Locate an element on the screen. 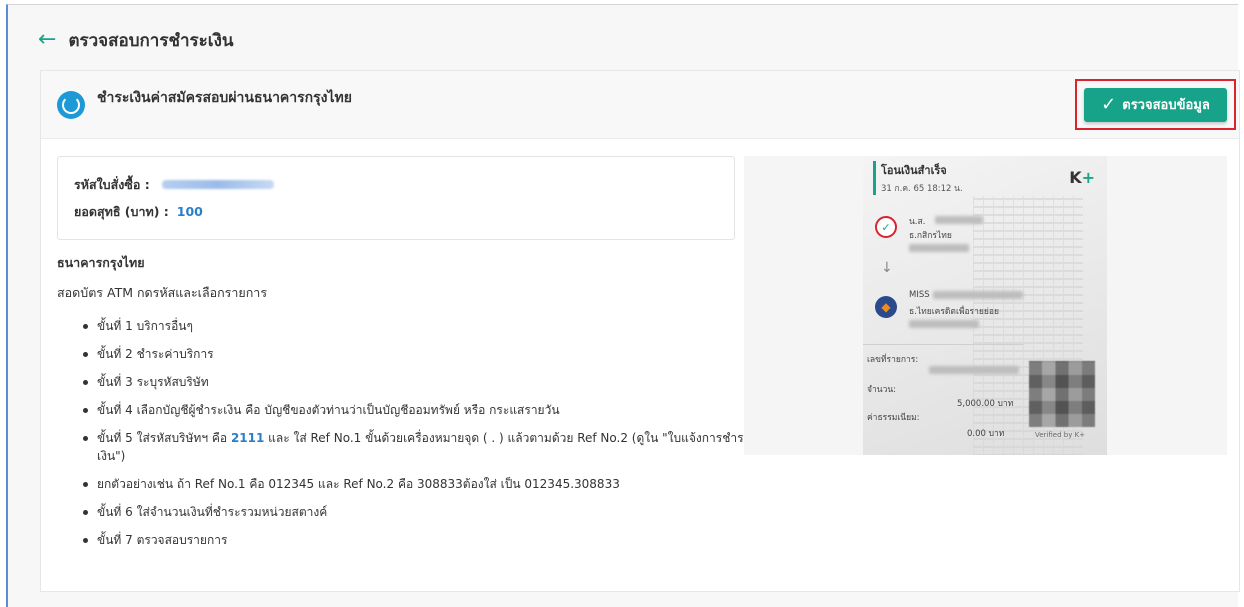 Image resolution: width=1244 pixels, height=607 pixels. page-title: ตรวจสอบการชำระเงิน is located at coordinates (151, 40).